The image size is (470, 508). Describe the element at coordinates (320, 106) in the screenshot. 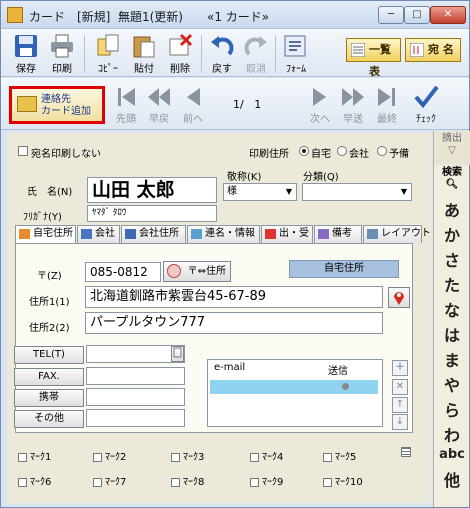

I see `next-button: 次へ` at that location.